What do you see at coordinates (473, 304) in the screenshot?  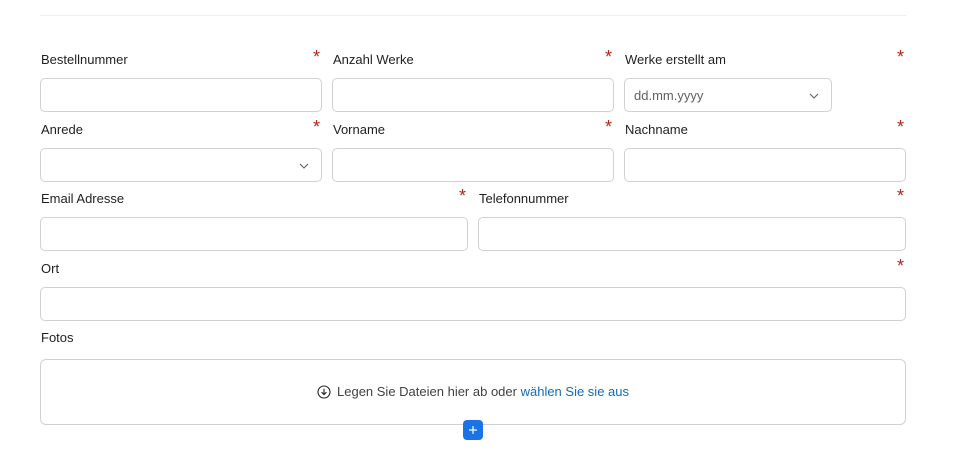 I see `city-input` at bounding box center [473, 304].